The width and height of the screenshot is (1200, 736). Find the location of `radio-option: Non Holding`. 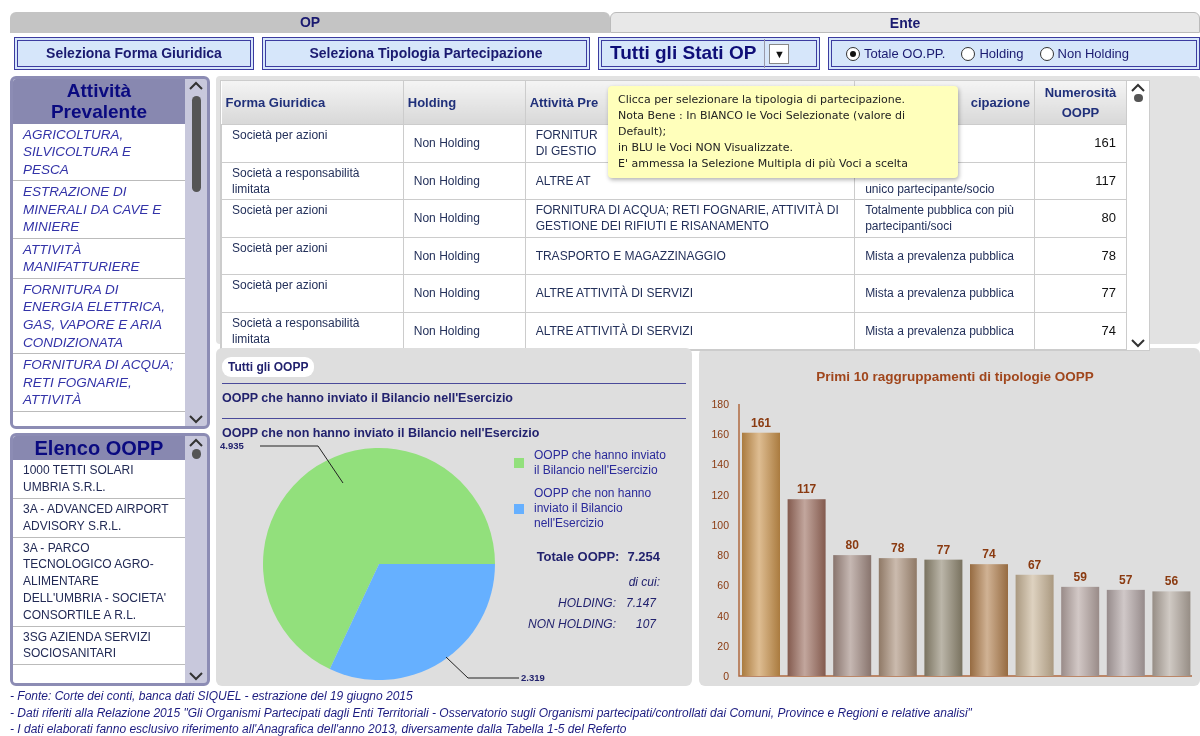

radio-option: Non Holding is located at coordinates (1084, 53).